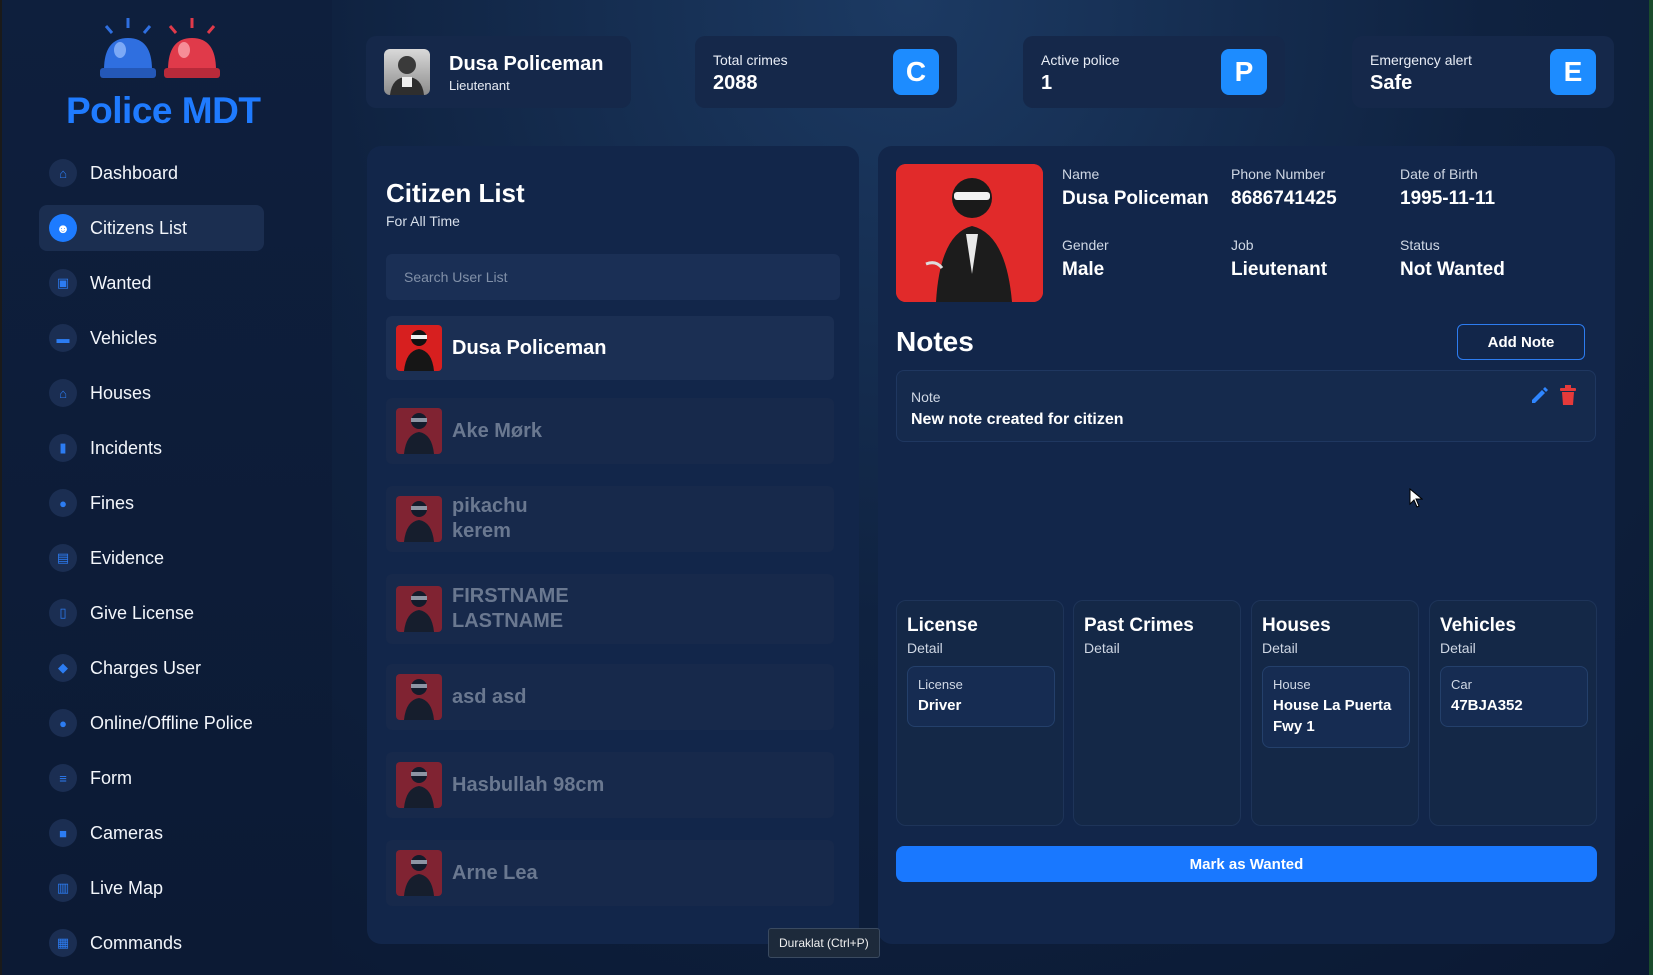  What do you see at coordinates (529, 347) in the screenshot?
I see `citizen-name: Dusa Policeman` at bounding box center [529, 347].